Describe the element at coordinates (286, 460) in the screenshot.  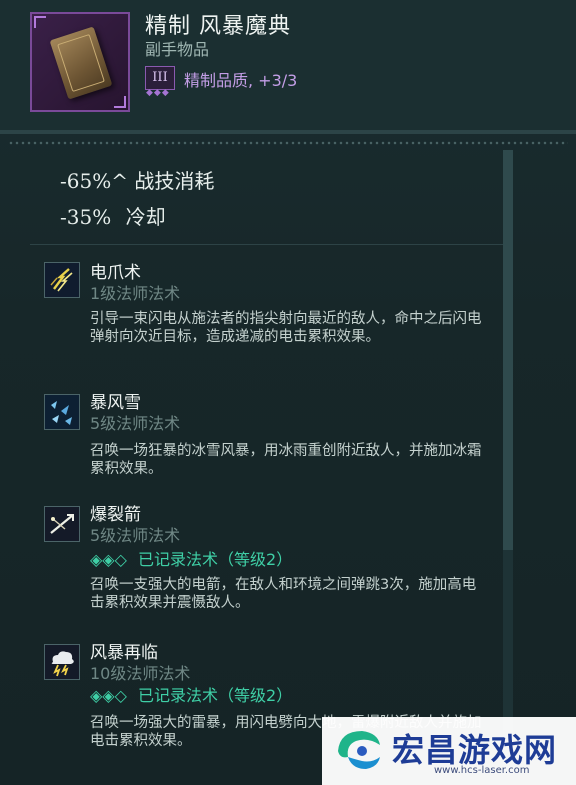
I see `skill-description: 召唤一场狂暴的冰雪风暴，用冰雨重创附近敌人，并施加冰霜累积效果。` at that location.